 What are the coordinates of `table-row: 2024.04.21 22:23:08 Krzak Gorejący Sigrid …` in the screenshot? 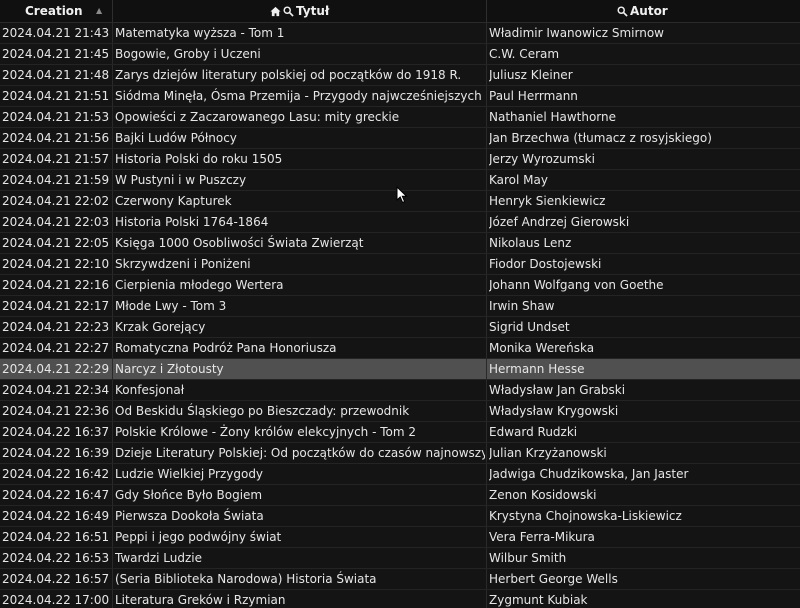 It's located at (400, 327).